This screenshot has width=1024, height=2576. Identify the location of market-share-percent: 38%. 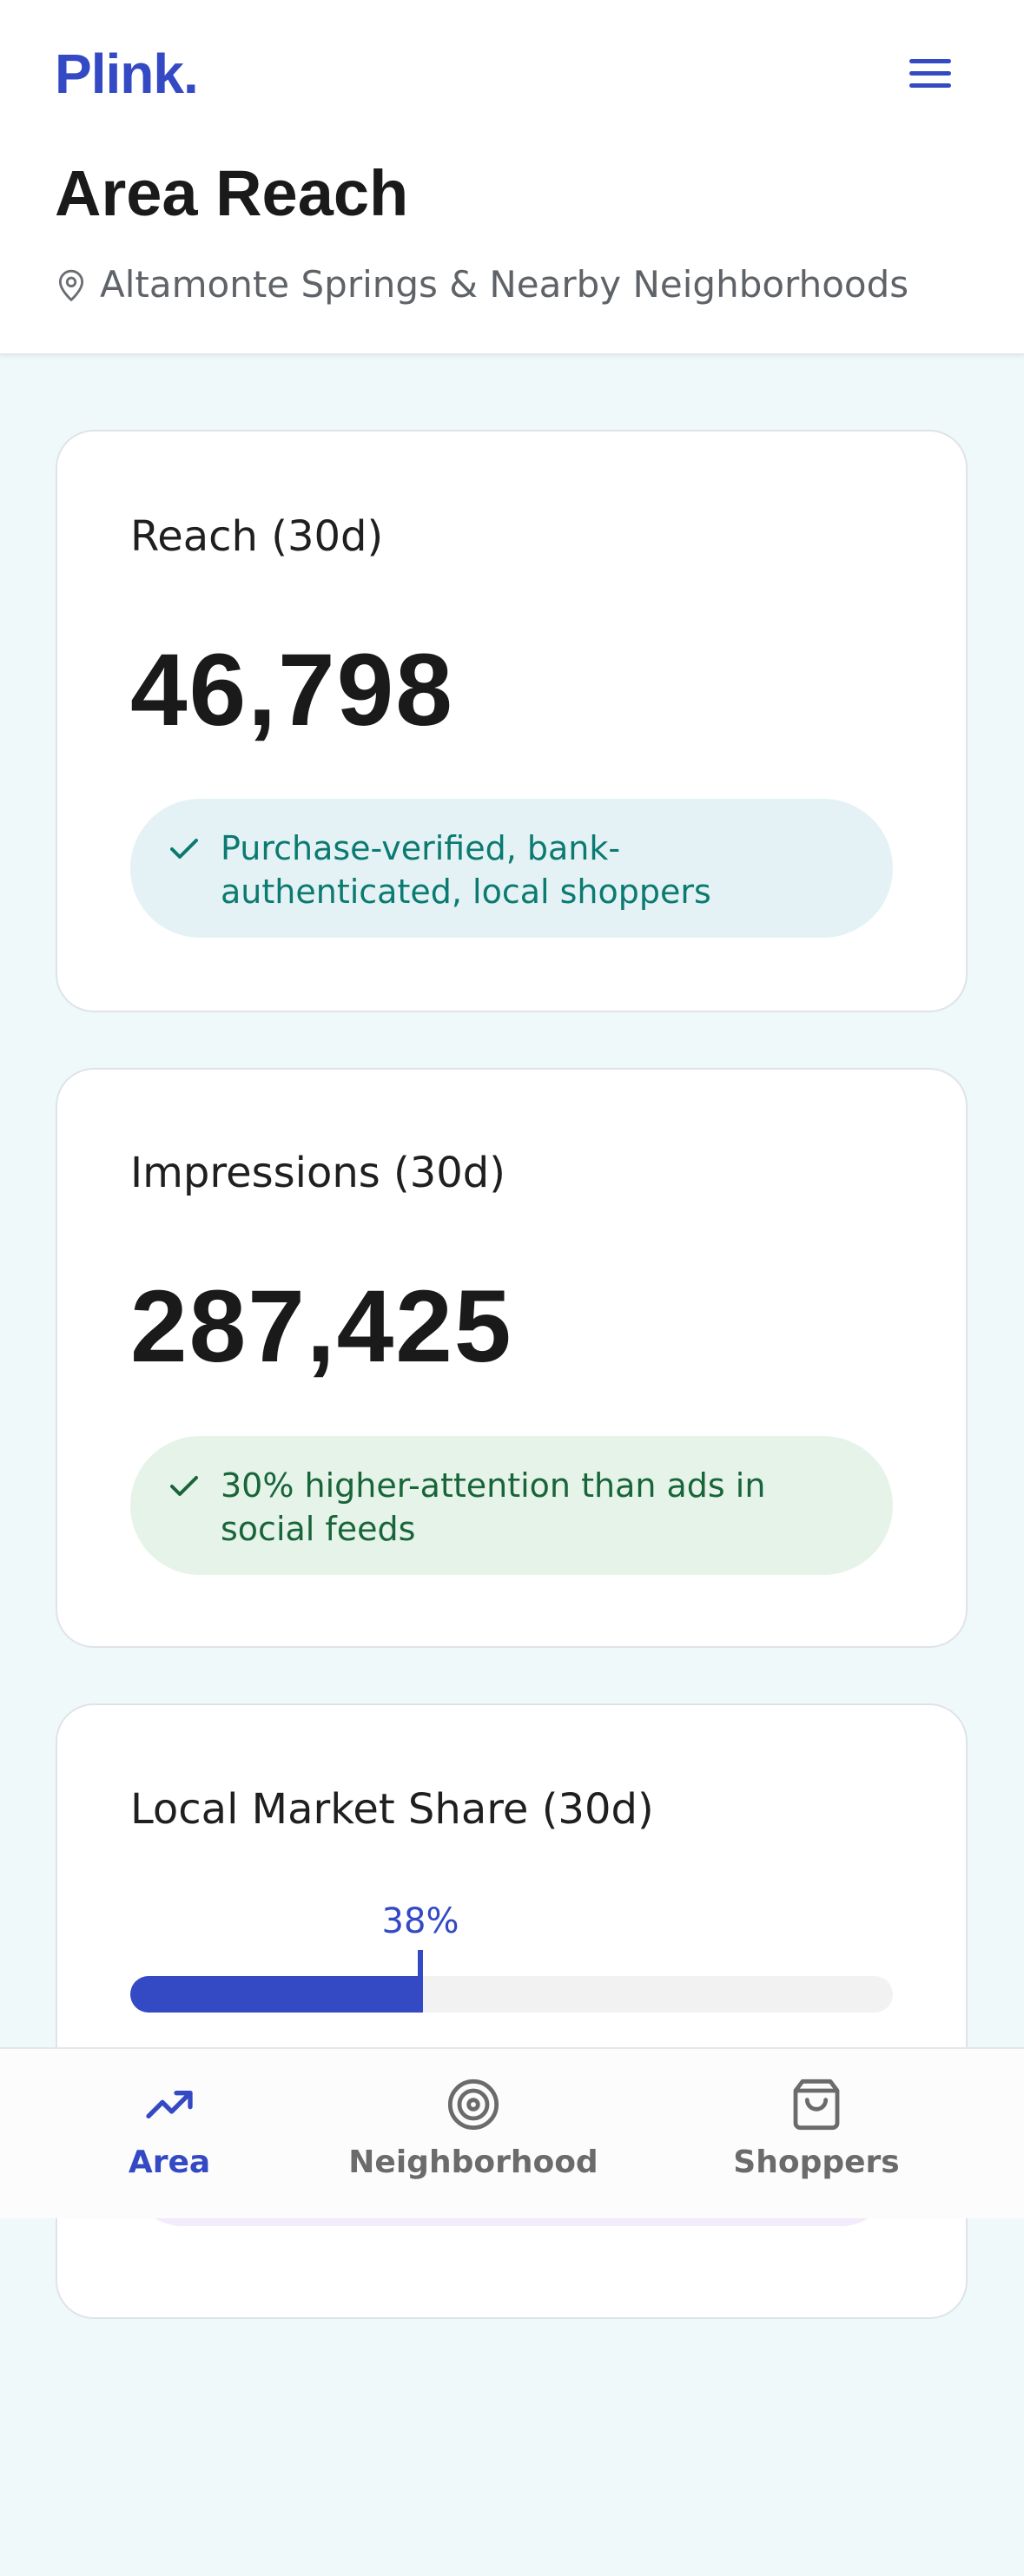
(420, 1921).